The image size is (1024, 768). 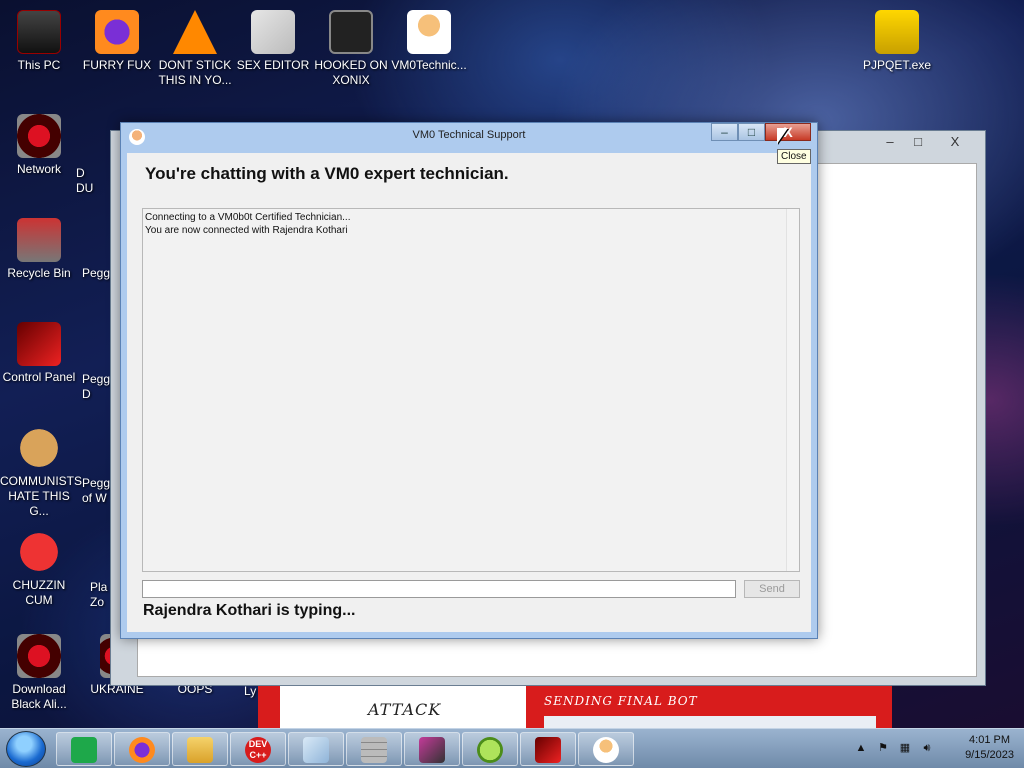 What do you see at coordinates (39, 448) in the screenshot?
I see `money-bag-icon` at bounding box center [39, 448].